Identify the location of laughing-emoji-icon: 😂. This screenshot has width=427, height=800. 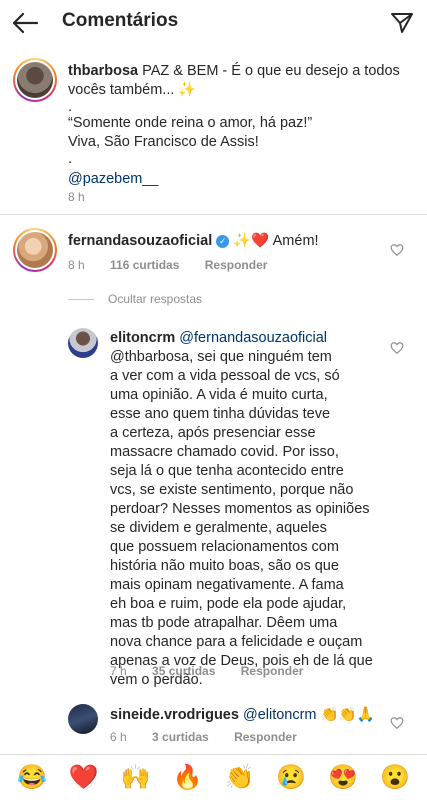
(32, 778).